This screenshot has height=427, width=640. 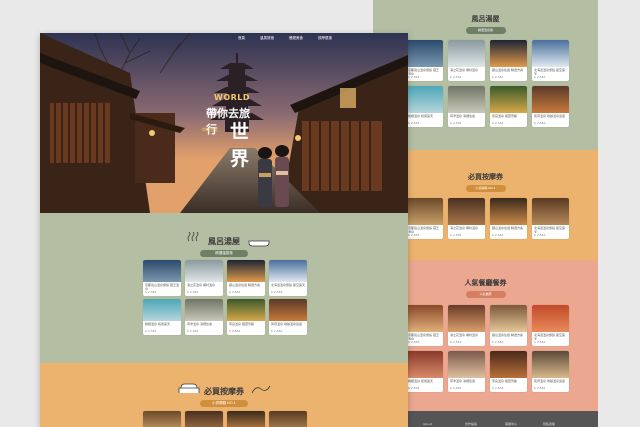 What do you see at coordinates (485, 294) in the screenshot?
I see `back-food-pill: 人氣推薦` at bounding box center [485, 294].